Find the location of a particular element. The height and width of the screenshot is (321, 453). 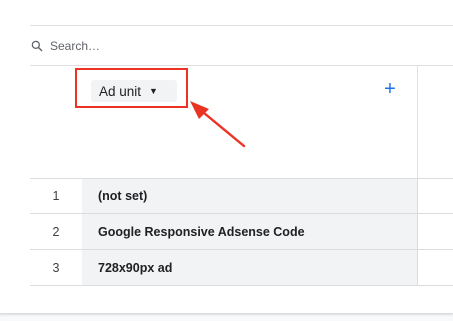

dimension-cell: Google Responsive Adsense Code is located at coordinates (249, 231).